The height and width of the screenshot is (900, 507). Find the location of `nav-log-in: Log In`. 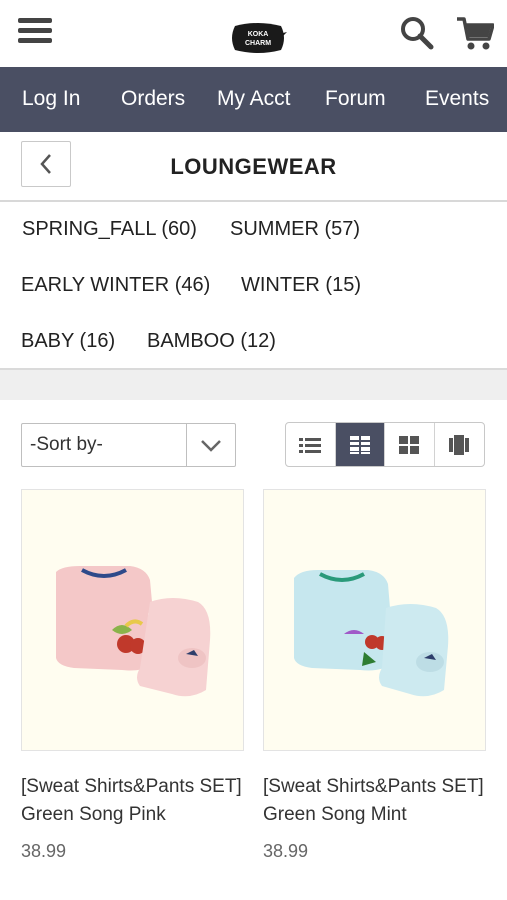

nav-log-in: Log In is located at coordinates (51, 99).